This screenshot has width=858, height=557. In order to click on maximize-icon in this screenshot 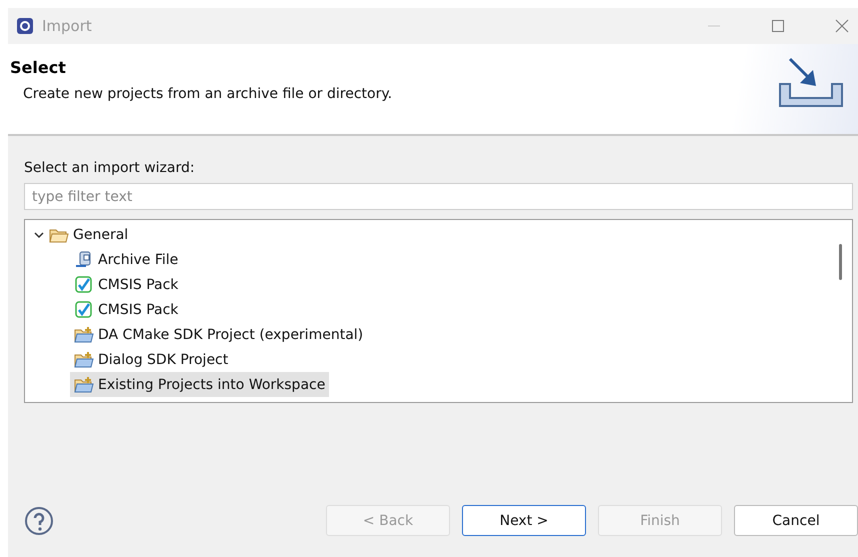, I will do `click(778, 26)`.